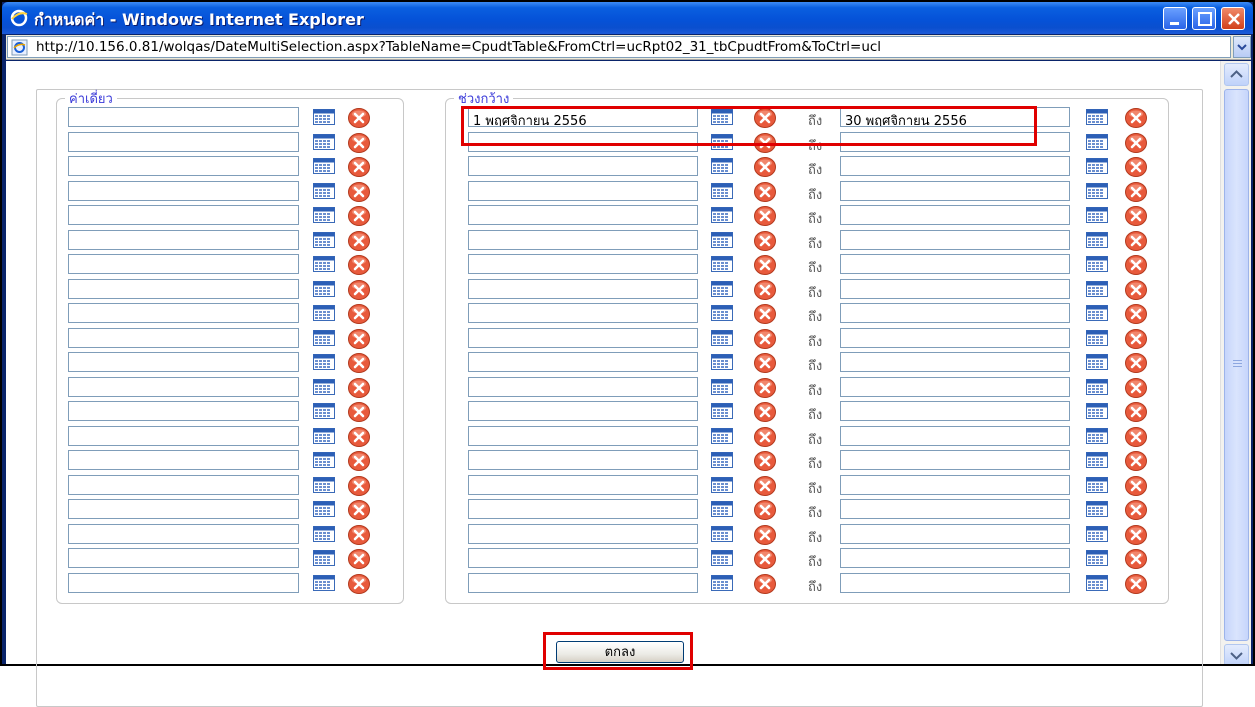 This screenshot has height=707, width=1255. What do you see at coordinates (1236, 74) in the screenshot?
I see `scroll-up-button` at bounding box center [1236, 74].